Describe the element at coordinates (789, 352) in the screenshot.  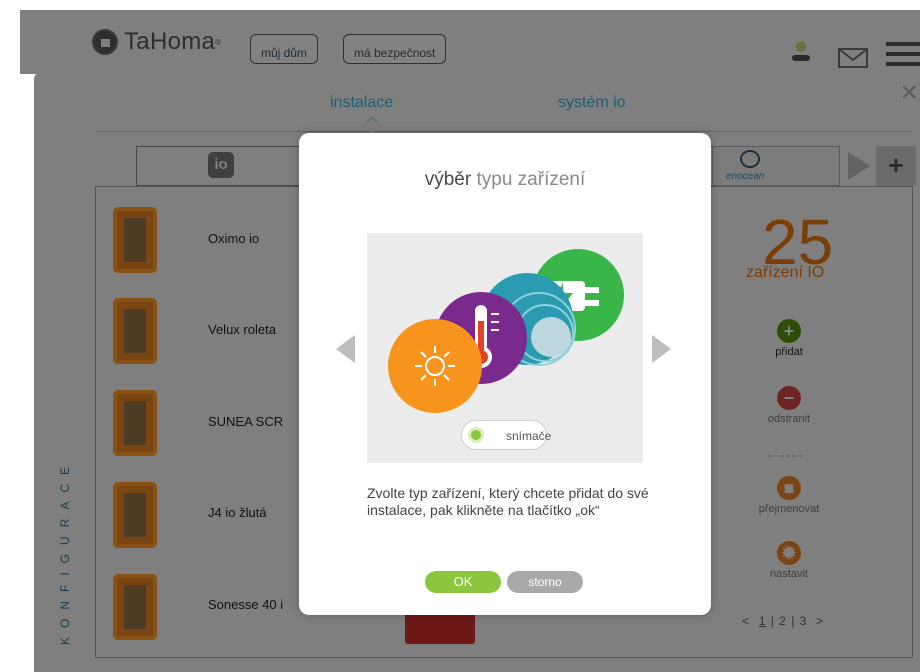
I see `add-label: přidat` at that location.